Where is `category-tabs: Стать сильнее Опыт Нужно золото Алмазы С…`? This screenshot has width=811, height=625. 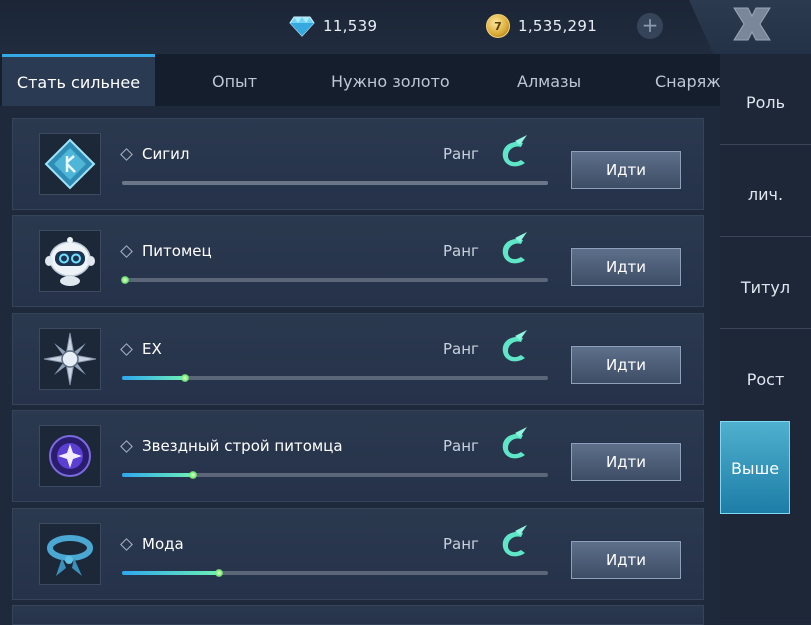
category-tabs: Стать сильнее Опыт Нужно золото Алмазы С… is located at coordinates (360, 80).